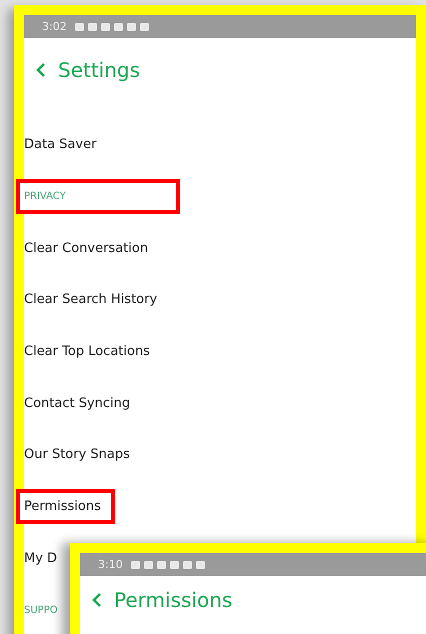 This screenshot has width=426, height=634. Describe the element at coordinates (173, 600) in the screenshot. I see `screen-title: Permissions` at that location.